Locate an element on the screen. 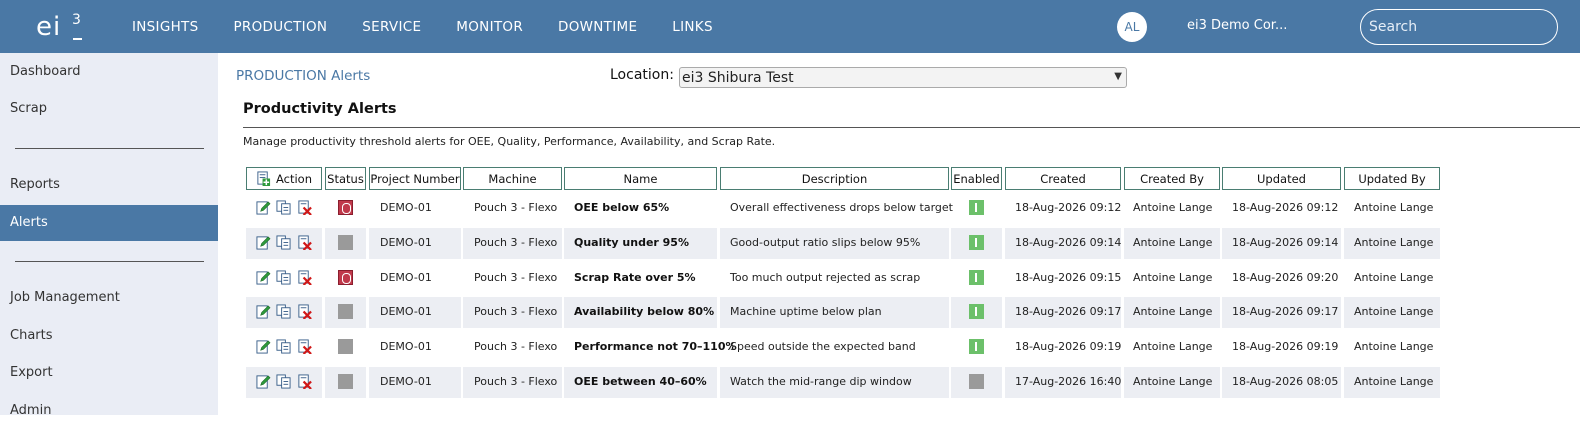  nav-production: PRODUCTION is located at coordinates (280, 27).